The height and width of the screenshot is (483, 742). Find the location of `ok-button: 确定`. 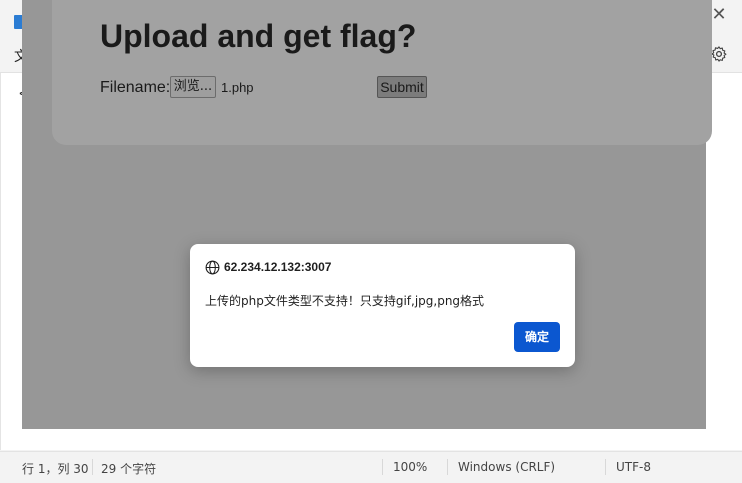

ok-button: 确定 is located at coordinates (537, 337).